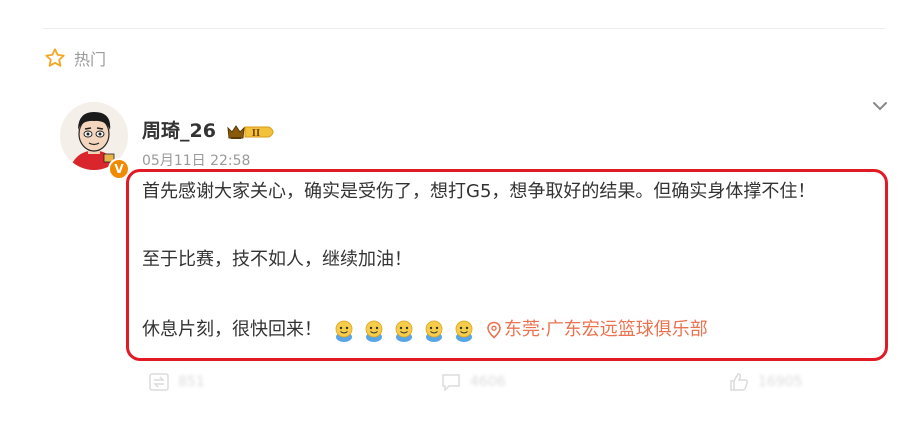 This screenshot has height=433, width=918. I want to click on location-label: 东莞·广东宏远篮球俱乐部, so click(606, 329).